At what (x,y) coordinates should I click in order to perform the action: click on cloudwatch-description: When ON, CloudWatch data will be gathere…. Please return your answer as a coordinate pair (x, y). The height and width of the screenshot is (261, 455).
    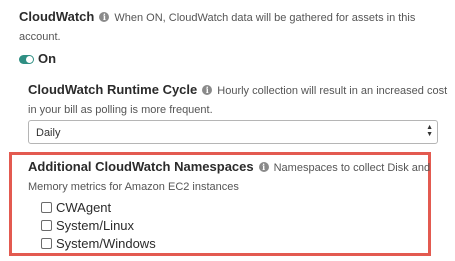
    Looking at the image, I should click on (265, 18).